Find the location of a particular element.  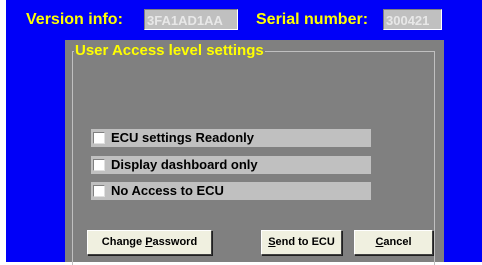

ecu-readonly-label: ECU settings Readonly is located at coordinates (182, 138).